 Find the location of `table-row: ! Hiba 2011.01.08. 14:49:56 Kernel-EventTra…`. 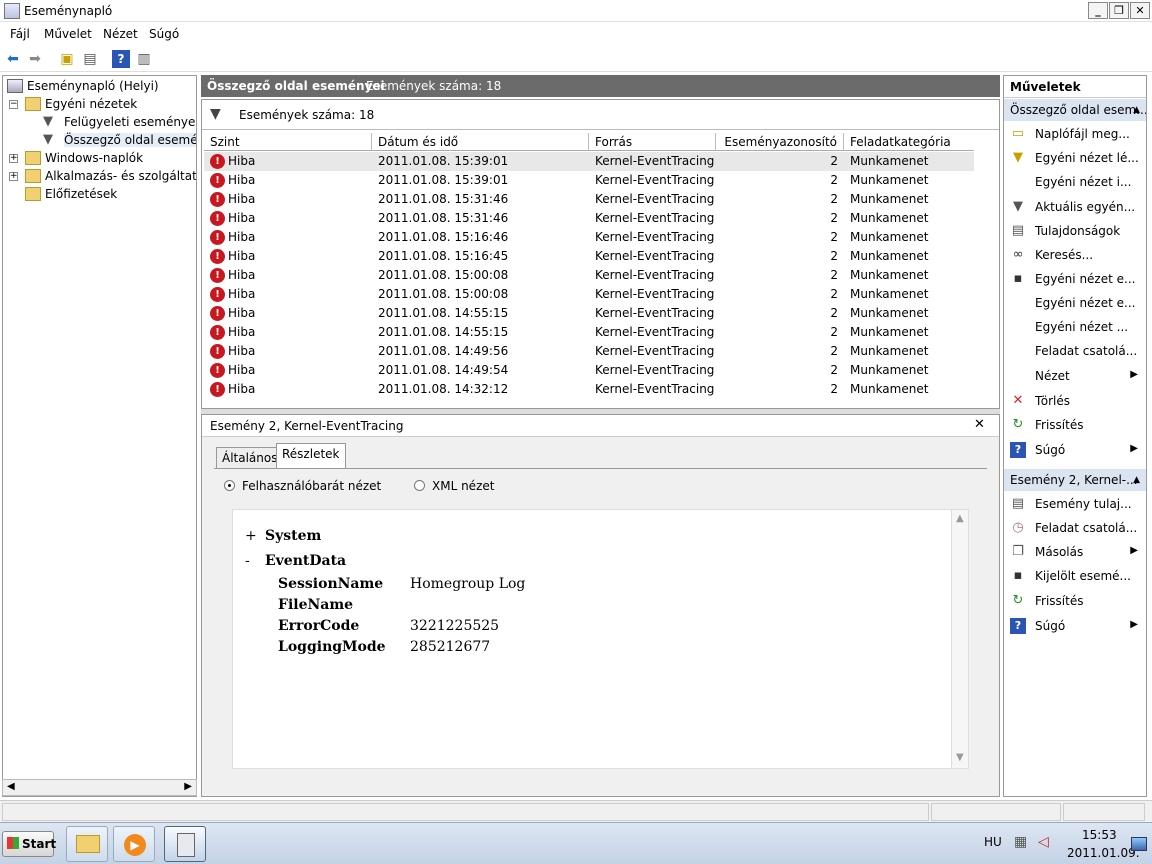

table-row: ! Hiba 2011.01.08. 14:49:56 Kernel-EventTra… is located at coordinates (589, 351).